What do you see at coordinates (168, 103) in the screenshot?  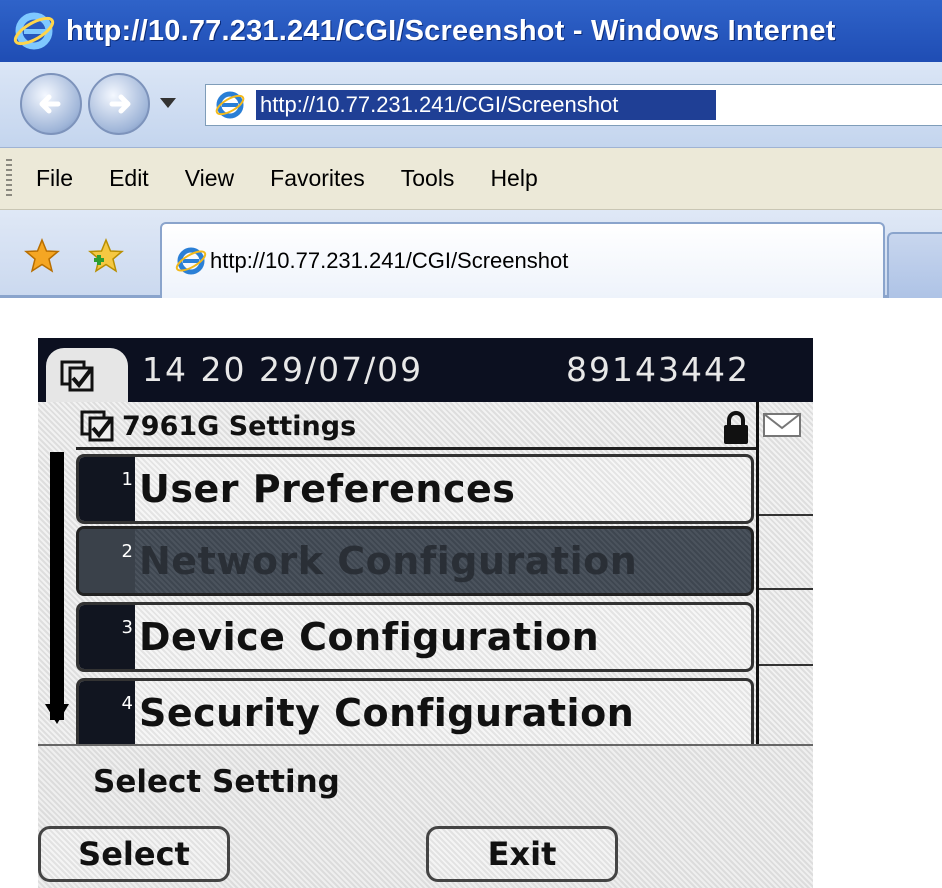 I see `history-dropdown-icon` at bounding box center [168, 103].